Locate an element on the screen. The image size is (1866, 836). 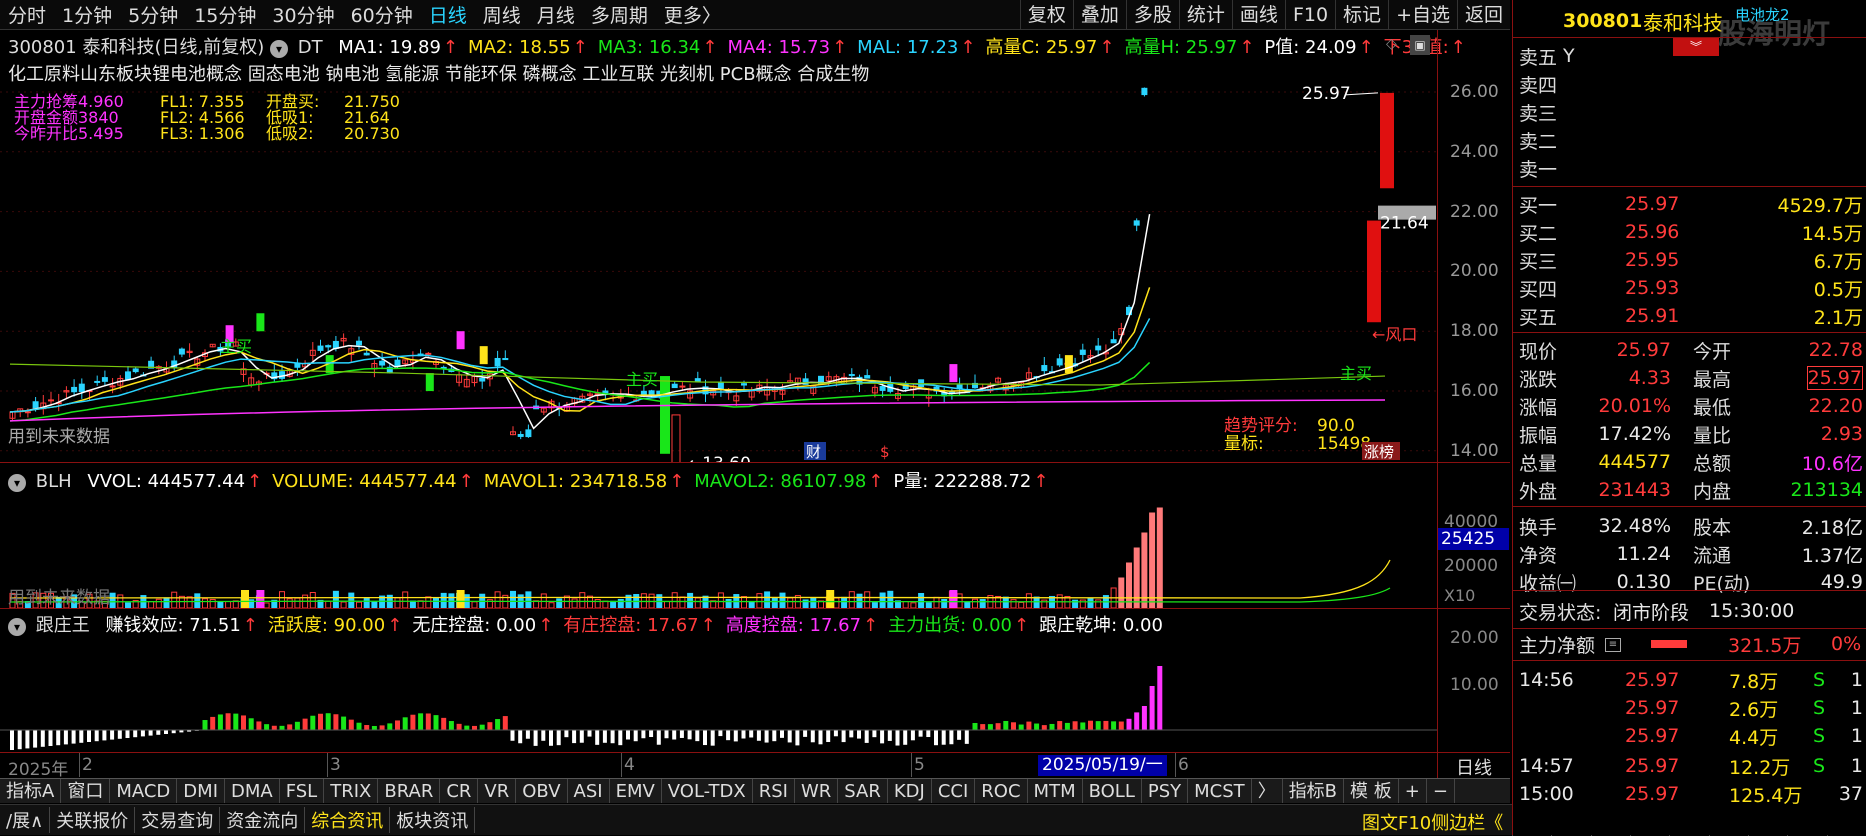
indicator-tab-20: MTM is located at coordinates (1055, 791).